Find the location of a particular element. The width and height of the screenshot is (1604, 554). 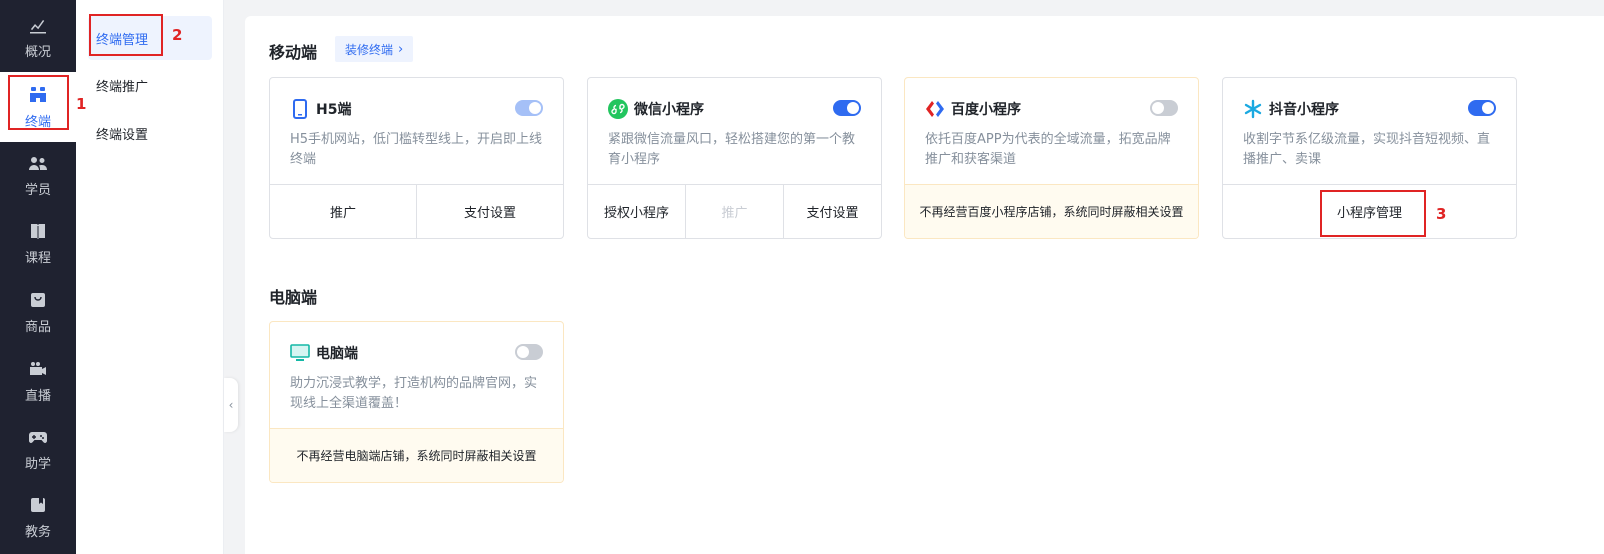

nav-label: 直播 is located at coordinates (37, 396).